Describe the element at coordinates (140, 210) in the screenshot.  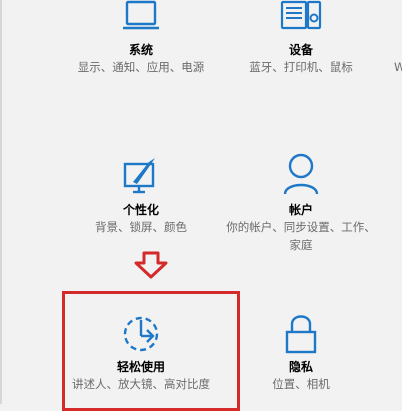
I see `tile-title: 个性化` at that location.